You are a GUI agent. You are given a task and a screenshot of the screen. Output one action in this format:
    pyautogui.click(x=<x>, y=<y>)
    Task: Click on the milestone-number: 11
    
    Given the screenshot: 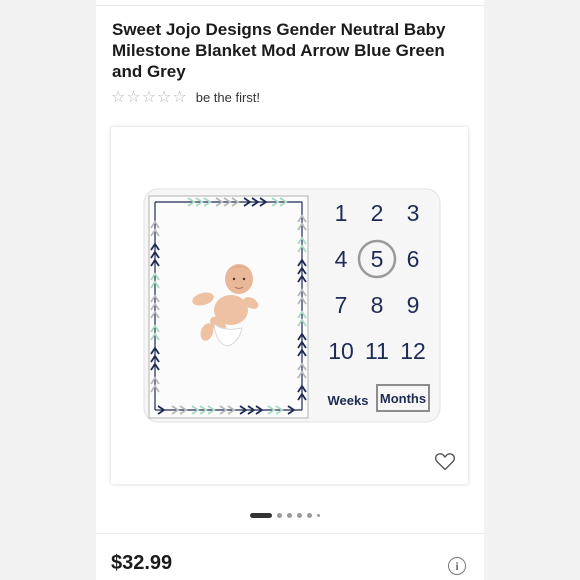 What is the action you would take?
    pyautogui.click(x=377, y=351)
    